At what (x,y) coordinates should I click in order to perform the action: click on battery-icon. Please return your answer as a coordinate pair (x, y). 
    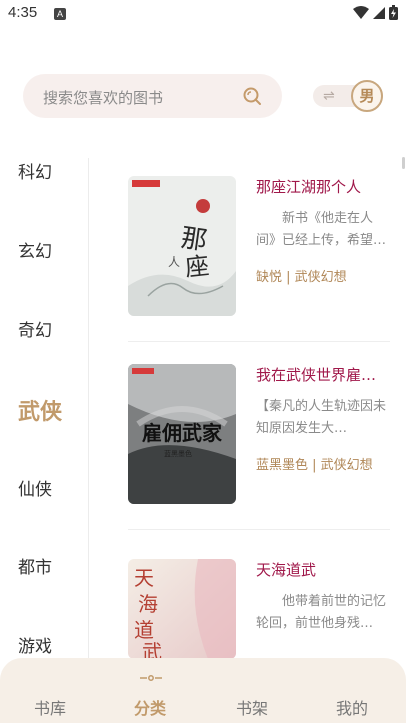
    Looking at the image, I should click on (393, 12).